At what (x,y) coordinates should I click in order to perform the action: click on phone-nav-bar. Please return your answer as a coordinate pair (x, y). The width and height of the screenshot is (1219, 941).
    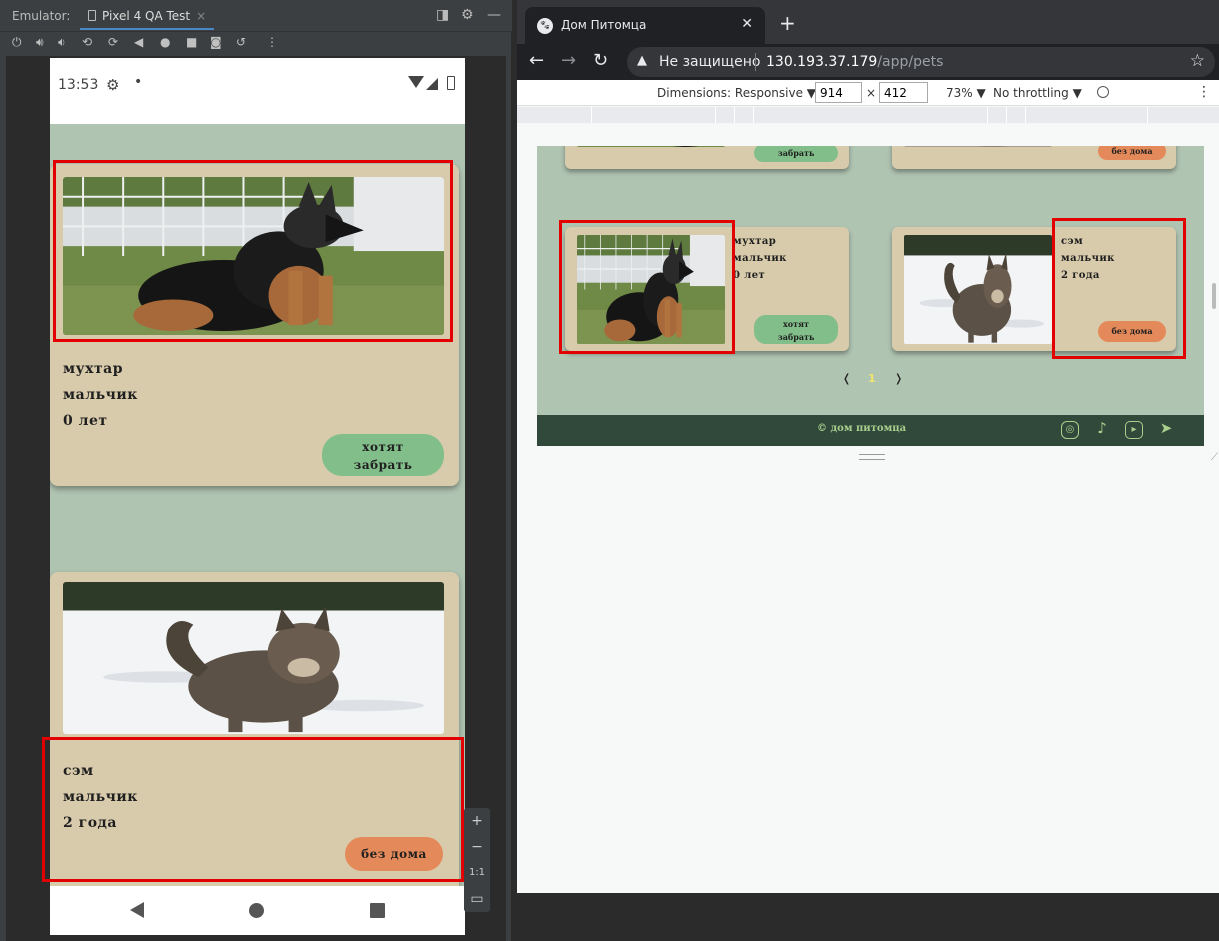
    Looking at the image, I should click on (257, 910).